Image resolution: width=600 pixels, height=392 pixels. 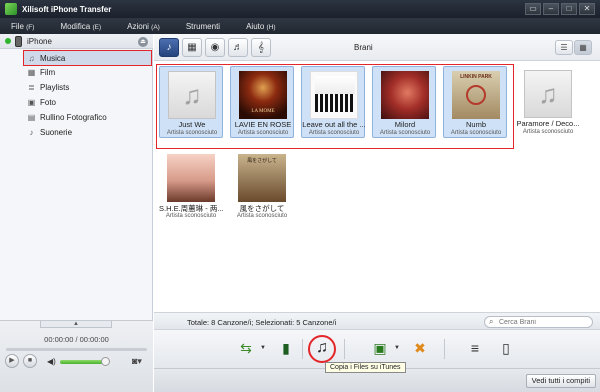 I want to click on playback-time: 00:00:00 / 00:00:00, so click(x=76, y=339).